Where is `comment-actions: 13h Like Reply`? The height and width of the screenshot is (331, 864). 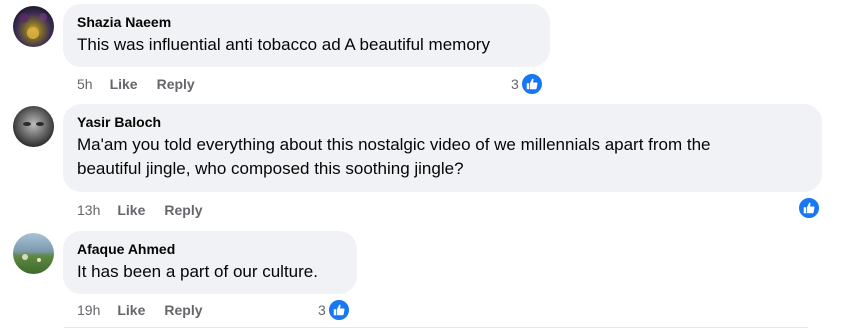
comment-actions: 13h Like Reply is located at coordinates (140, 210).